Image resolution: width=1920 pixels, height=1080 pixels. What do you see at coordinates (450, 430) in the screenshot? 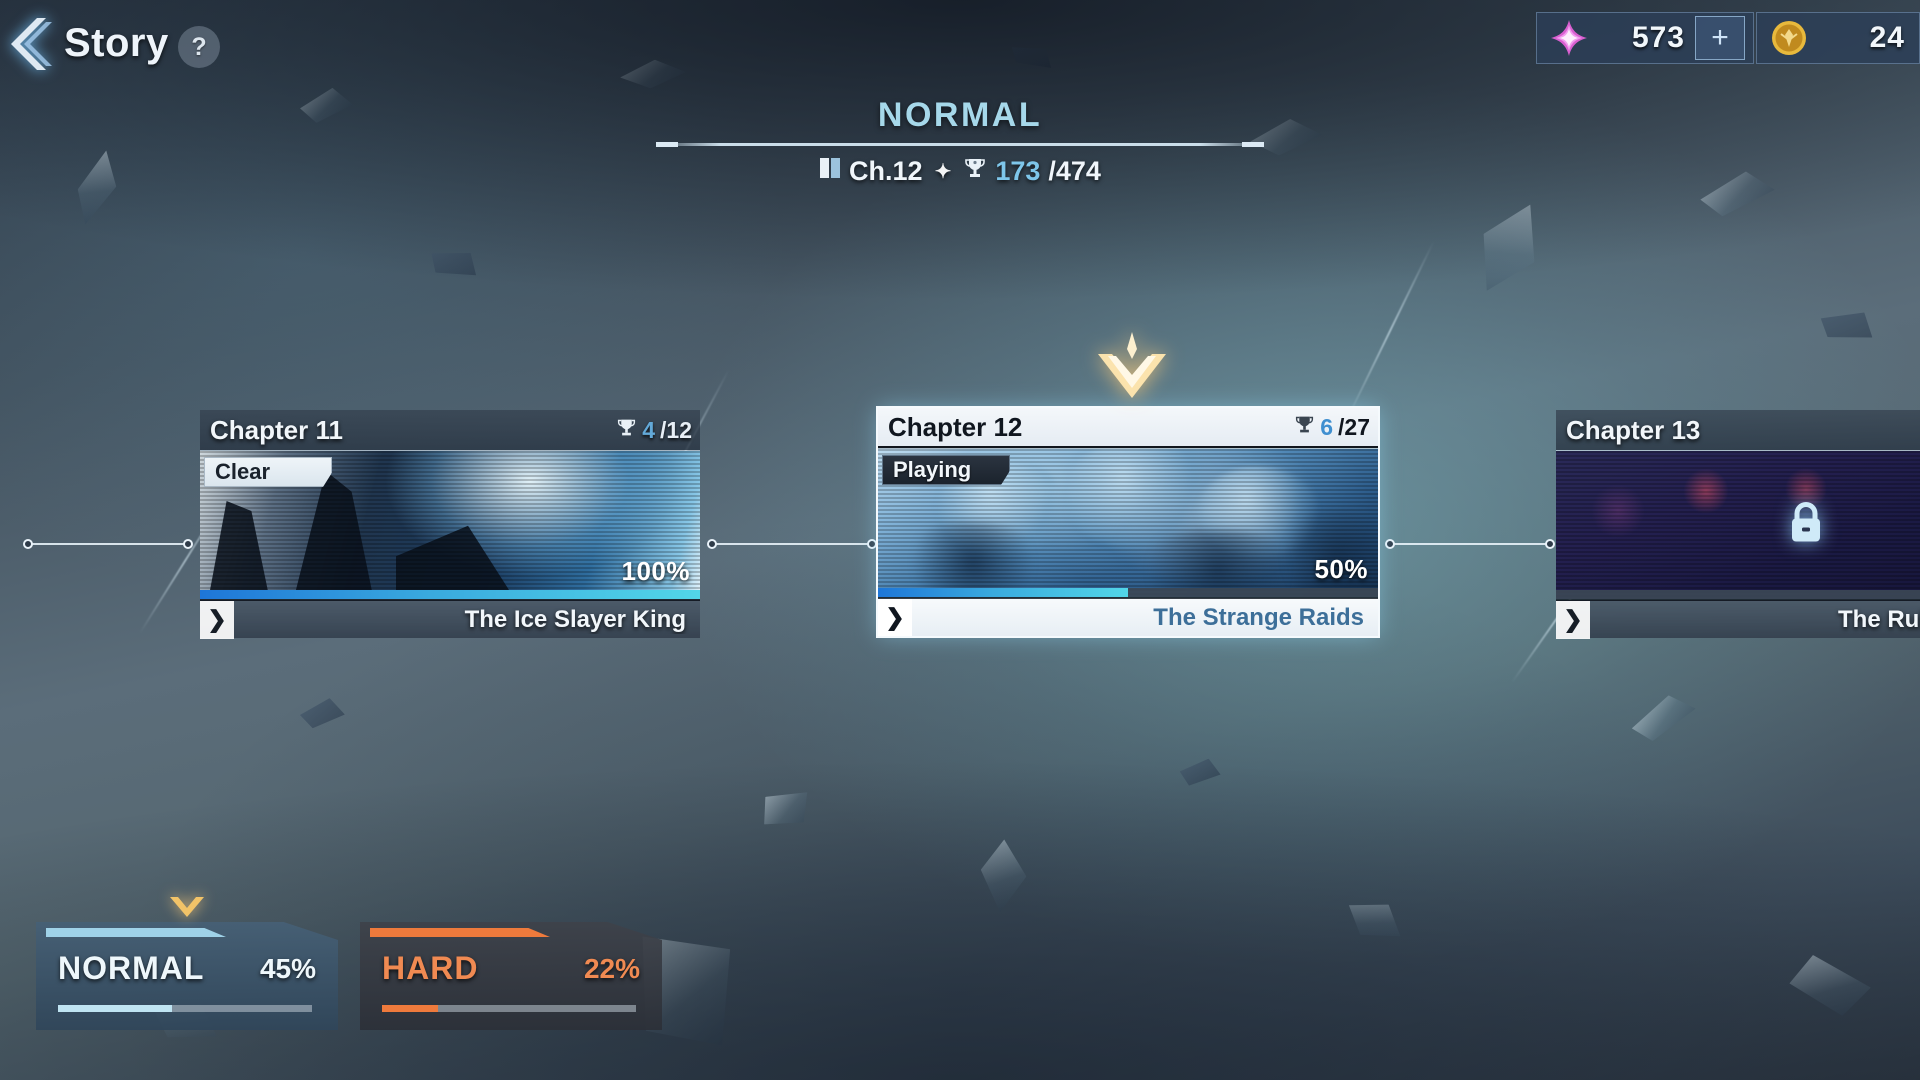
I see `chapter-header: Chapter 11 4/12` at bounding box center [450, 430].